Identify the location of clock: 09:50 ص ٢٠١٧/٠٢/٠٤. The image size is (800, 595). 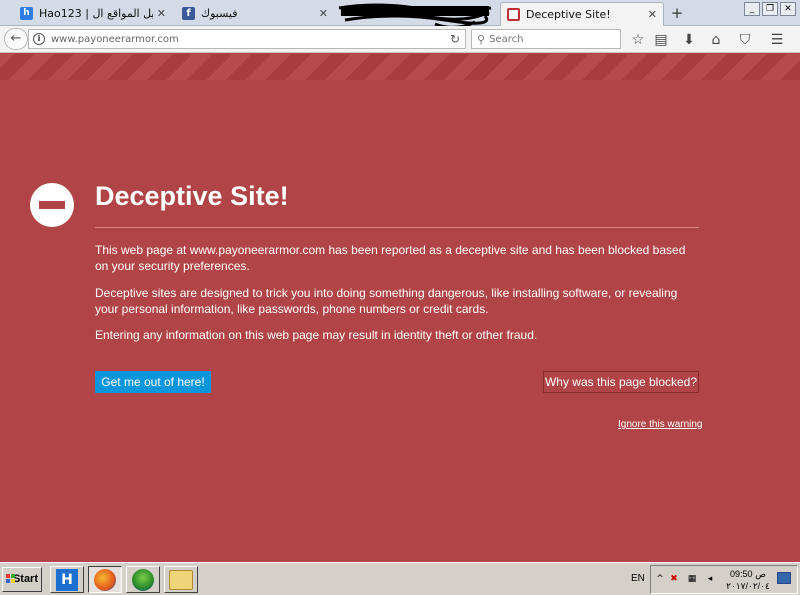
(748, 580).